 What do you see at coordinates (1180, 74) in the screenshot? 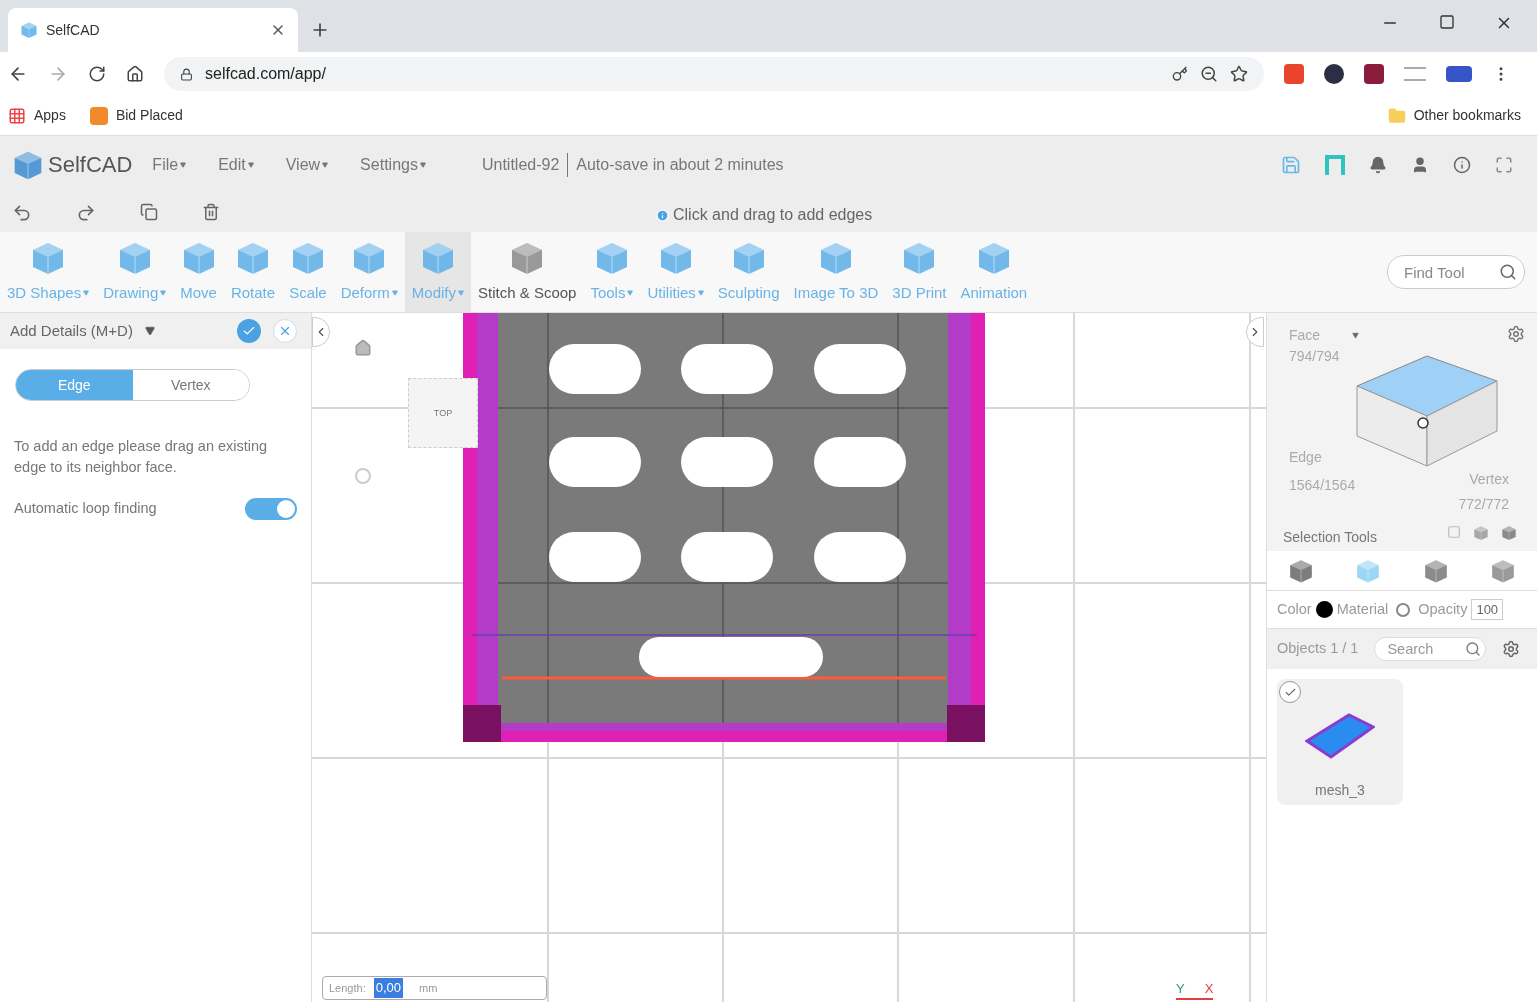
I see `key-icon` at bounding box center [1180, 74].